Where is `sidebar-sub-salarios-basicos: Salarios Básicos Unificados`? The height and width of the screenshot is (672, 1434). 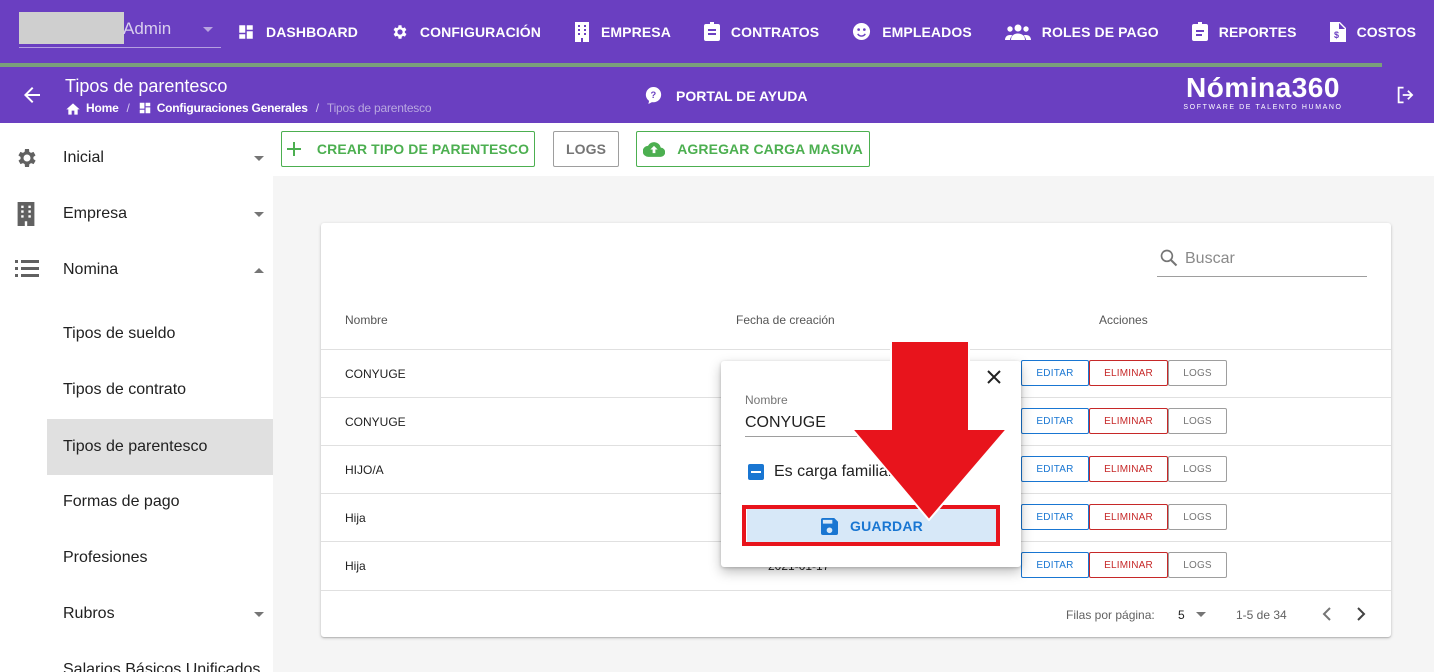
sidebar-sub-salarios-basicos: Salarios Básicos Unificados is located at coordinates (160, 657).